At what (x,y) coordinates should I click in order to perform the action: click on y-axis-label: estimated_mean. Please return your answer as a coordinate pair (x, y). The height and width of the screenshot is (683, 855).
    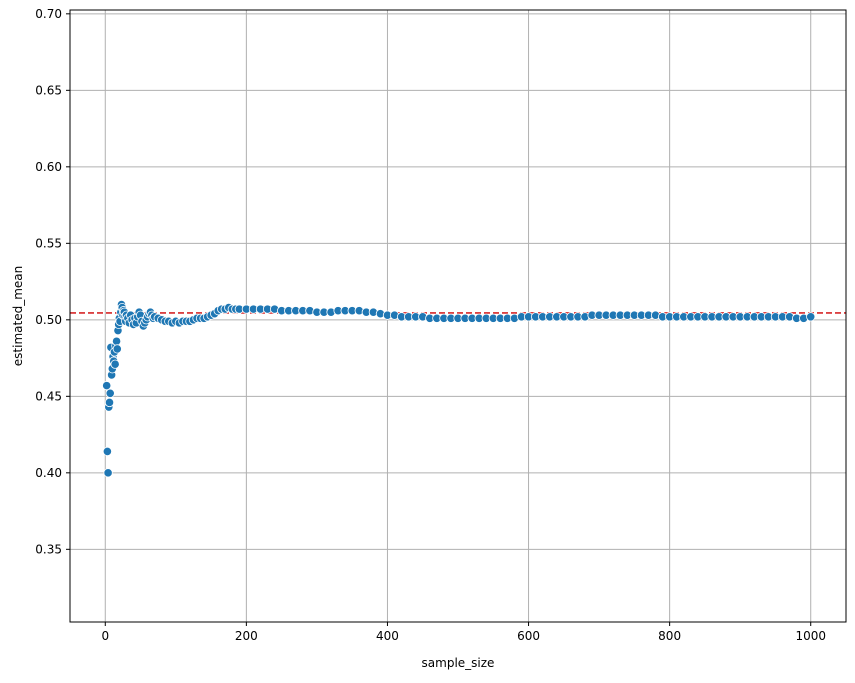
    Looking at the image, I should click on (18, 316).